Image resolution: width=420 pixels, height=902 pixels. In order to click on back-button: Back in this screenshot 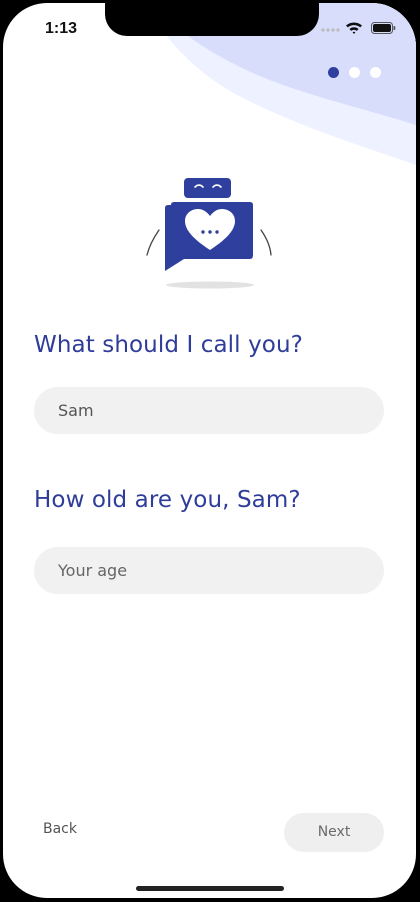, I will do `click(60, 829)`.